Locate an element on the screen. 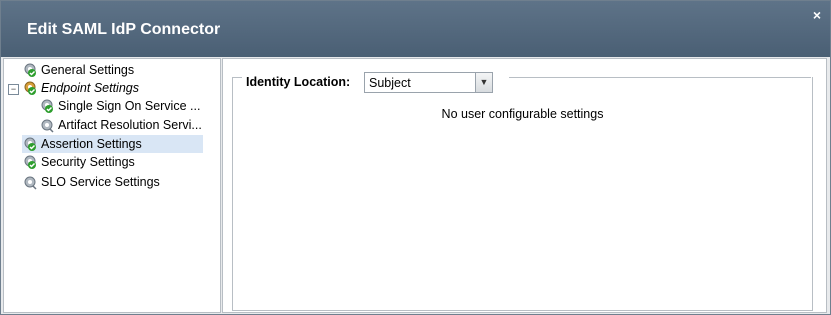 Image resolution: width=831 pixels, height=315 pixels. tree-item-slo-service-settings: SLO Service Settings is located at coordinates (91, 182).